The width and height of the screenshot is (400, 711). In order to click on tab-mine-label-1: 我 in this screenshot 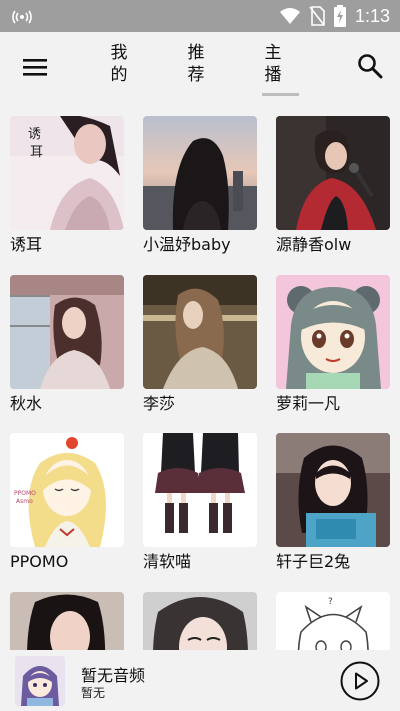, I will do `click(119, 53)`.